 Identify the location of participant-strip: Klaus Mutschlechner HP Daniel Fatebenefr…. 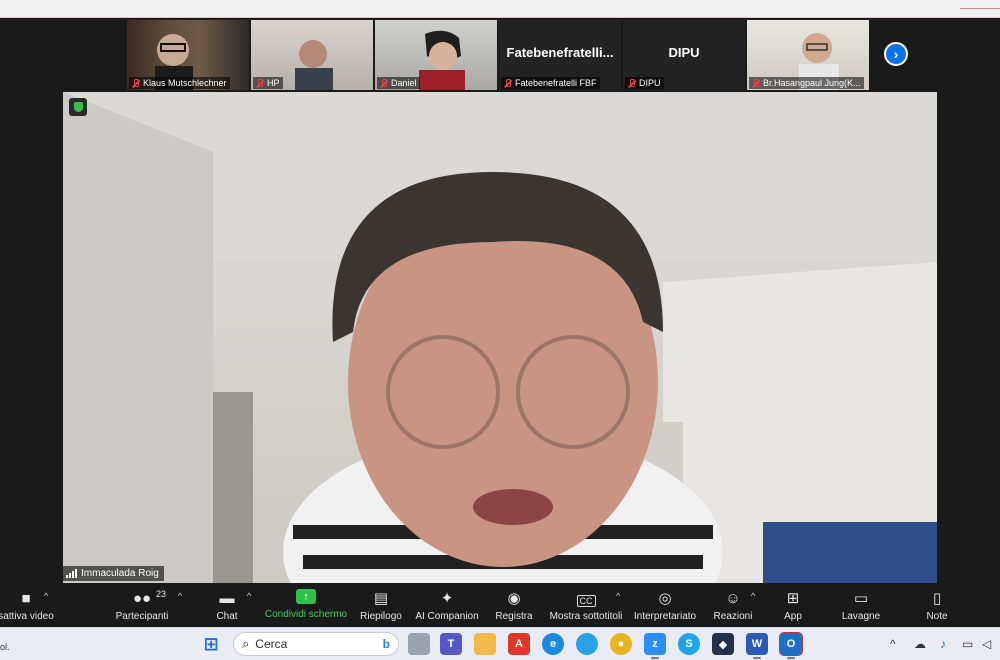
(498, 55).